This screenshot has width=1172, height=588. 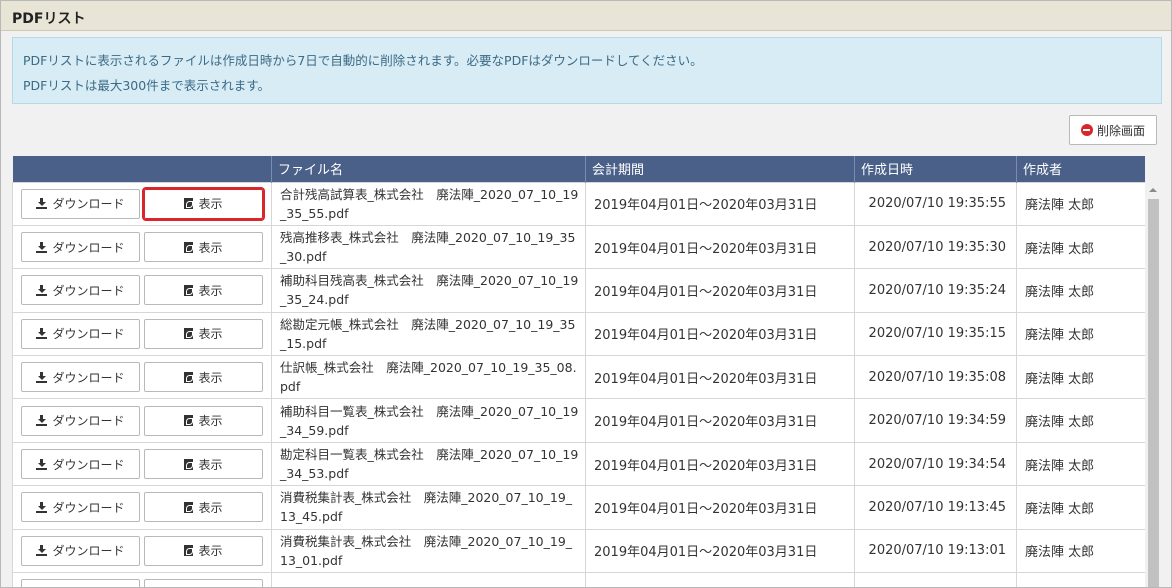 I want to click on scroll-thumb, so click(x=1153, y=393).